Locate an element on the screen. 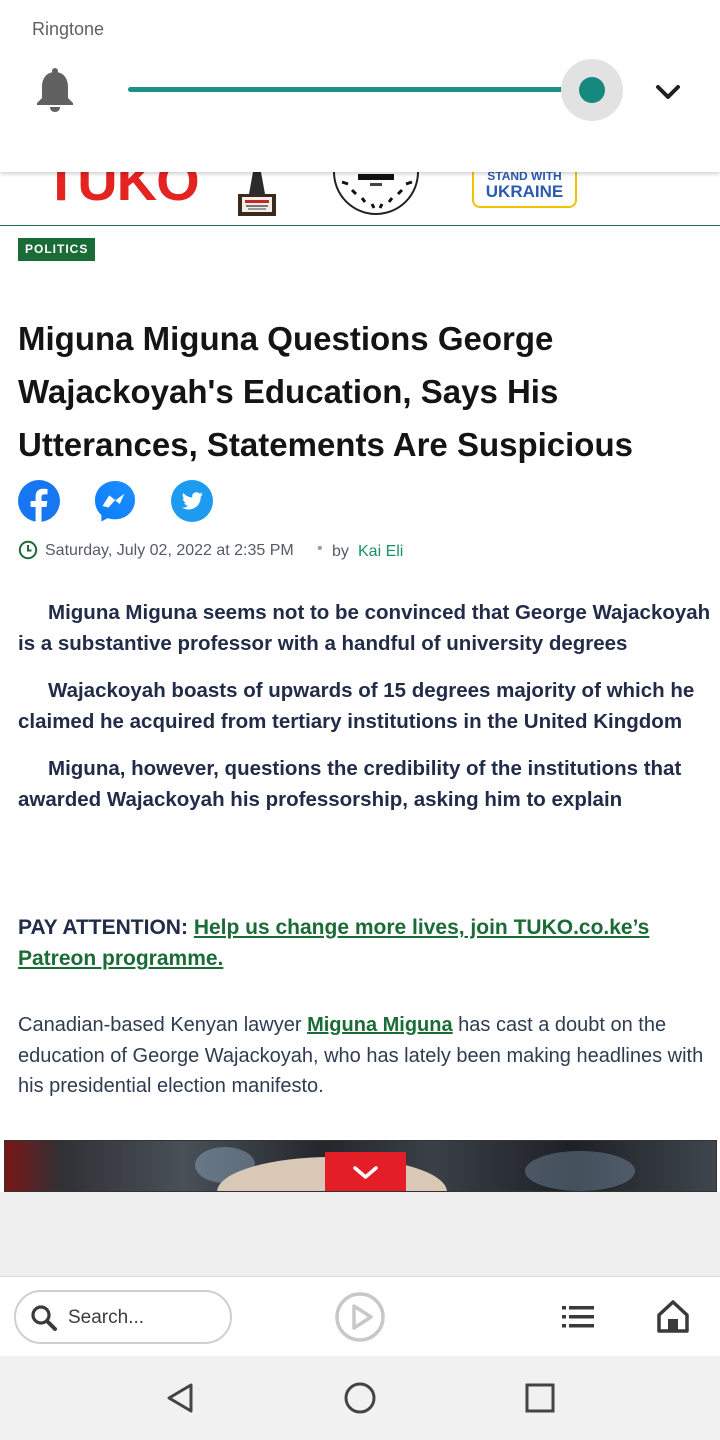 This screenshot has height=1440, width=720. volume-panel: Ringtone is located at coordinates (360, 86).